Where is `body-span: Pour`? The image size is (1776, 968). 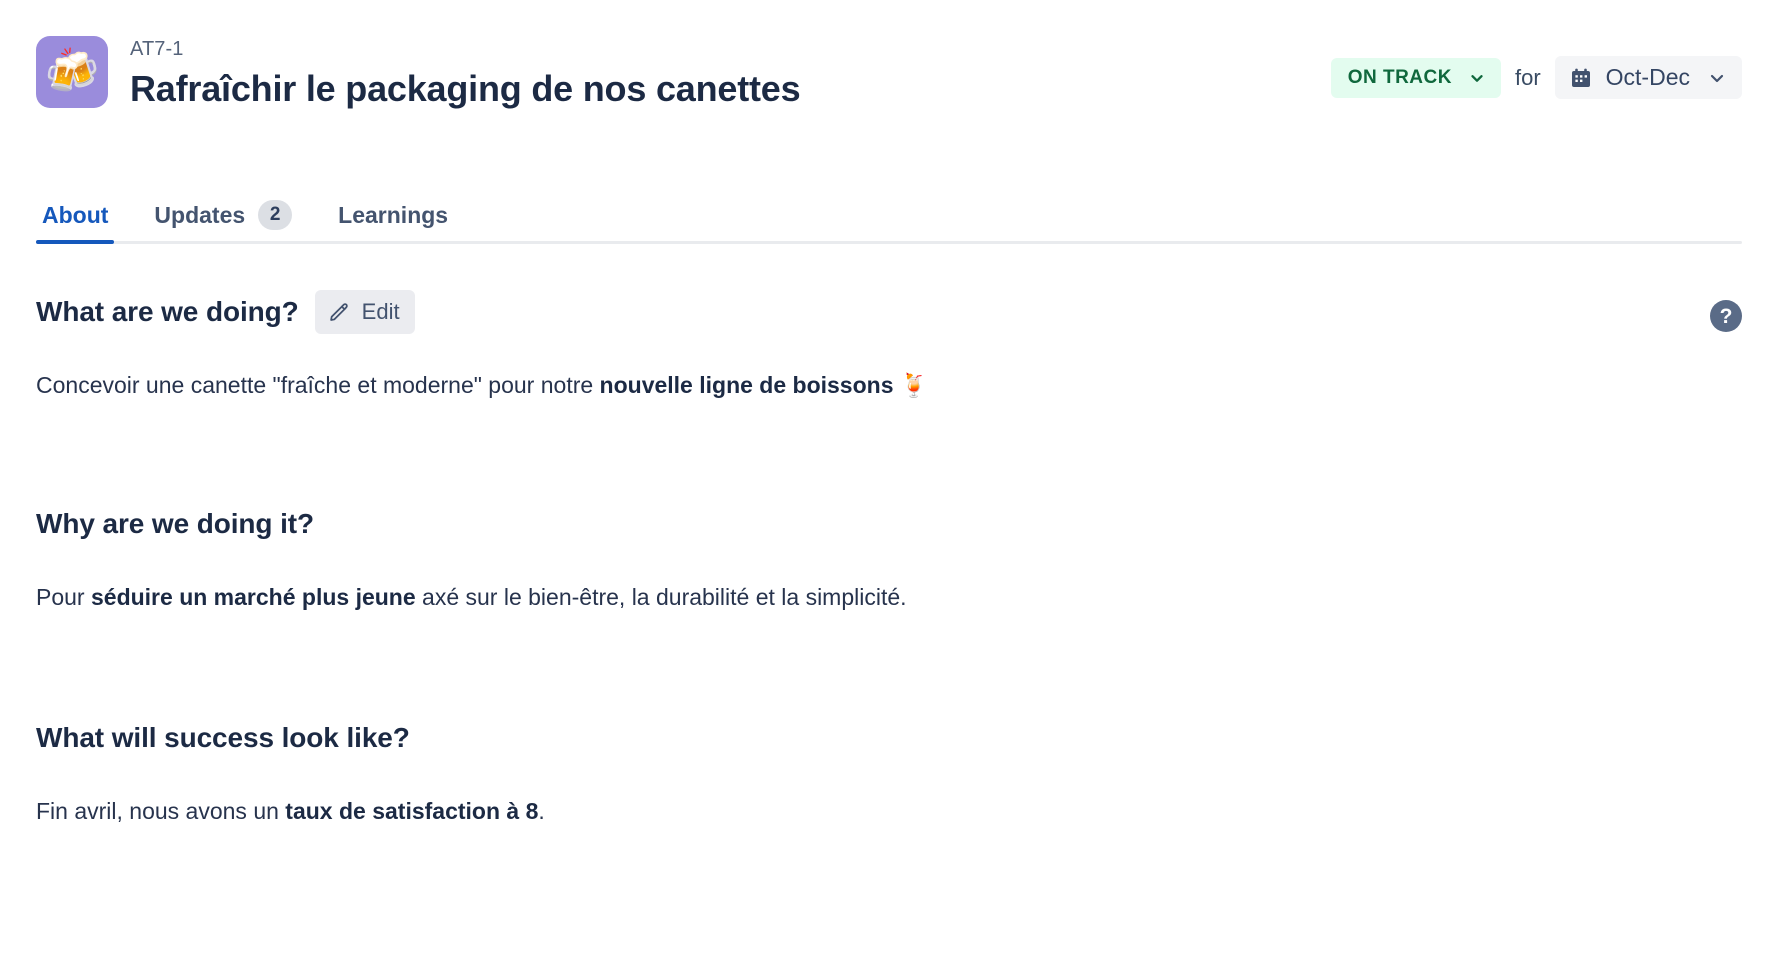 body-span: Pour is located at coordinates (63, 597).